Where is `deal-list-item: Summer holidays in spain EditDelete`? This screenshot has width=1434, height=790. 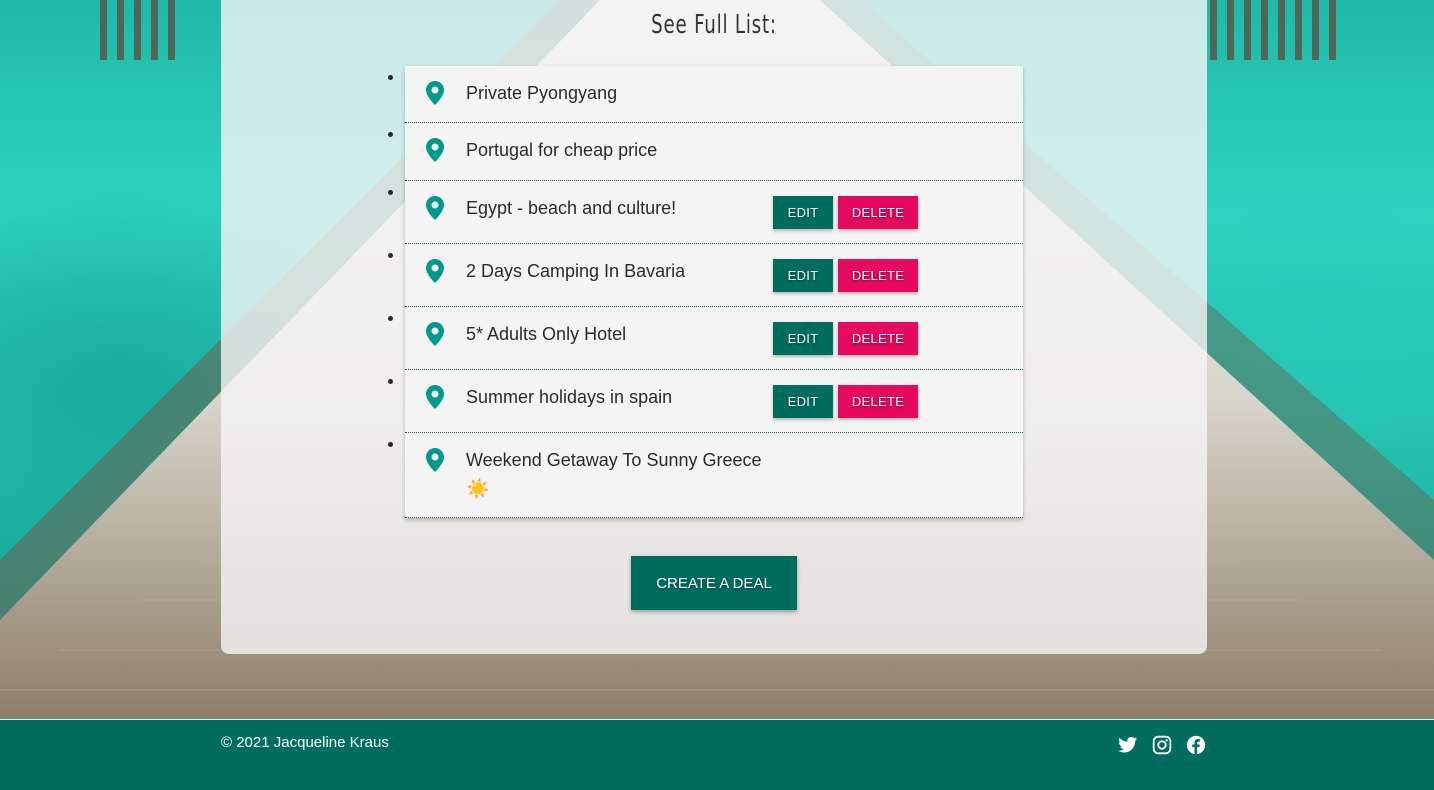 deal-list-item: Summer holidays in spain EditDelete is located at coordinates (714, 401).